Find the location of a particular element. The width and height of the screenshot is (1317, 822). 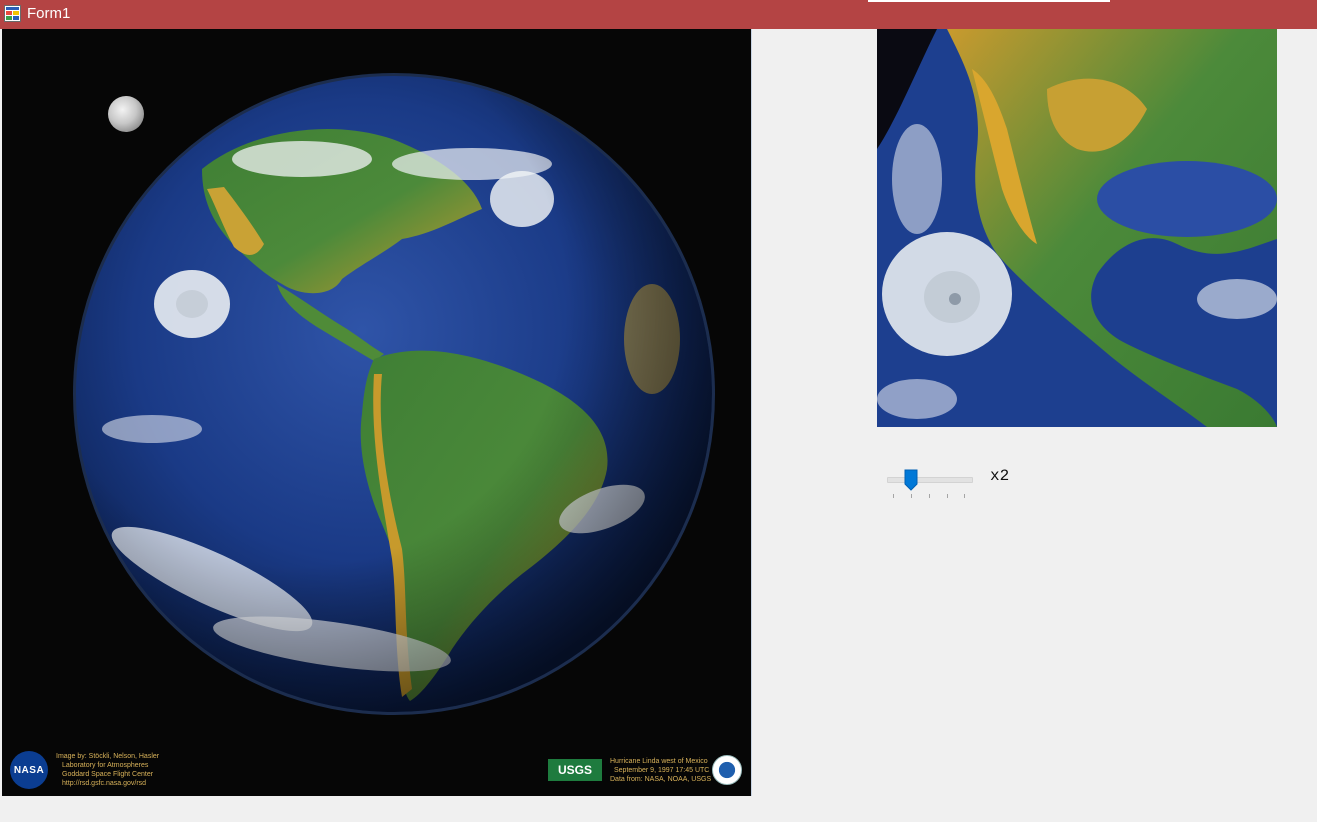

trackbar-thumb is located at coordinates (911, 480).